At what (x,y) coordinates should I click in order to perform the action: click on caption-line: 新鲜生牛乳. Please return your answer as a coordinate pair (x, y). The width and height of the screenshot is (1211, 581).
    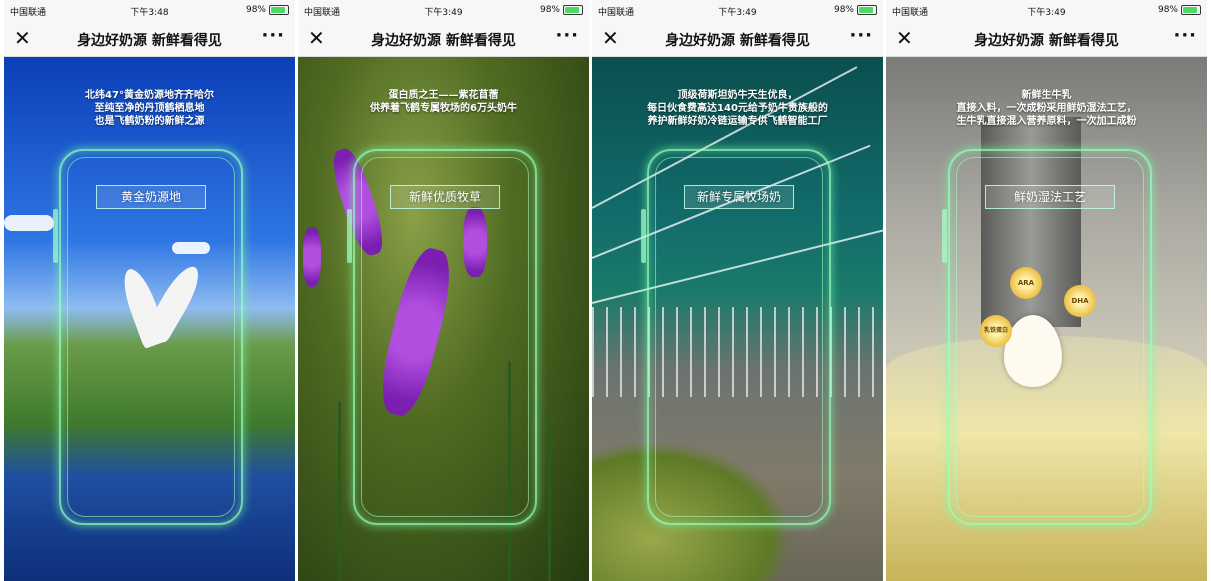
    Looking at the image, I should click on (1046, 95).